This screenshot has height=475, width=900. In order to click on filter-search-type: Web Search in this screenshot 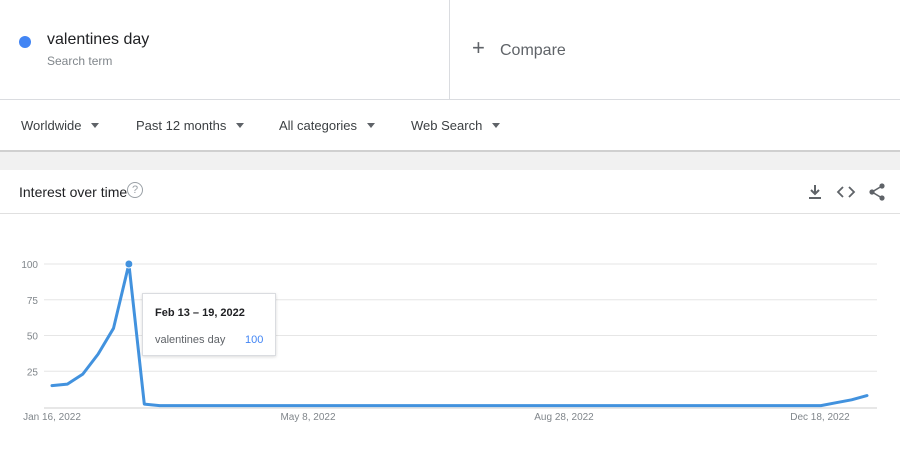, I will do `click(456, 125)`.